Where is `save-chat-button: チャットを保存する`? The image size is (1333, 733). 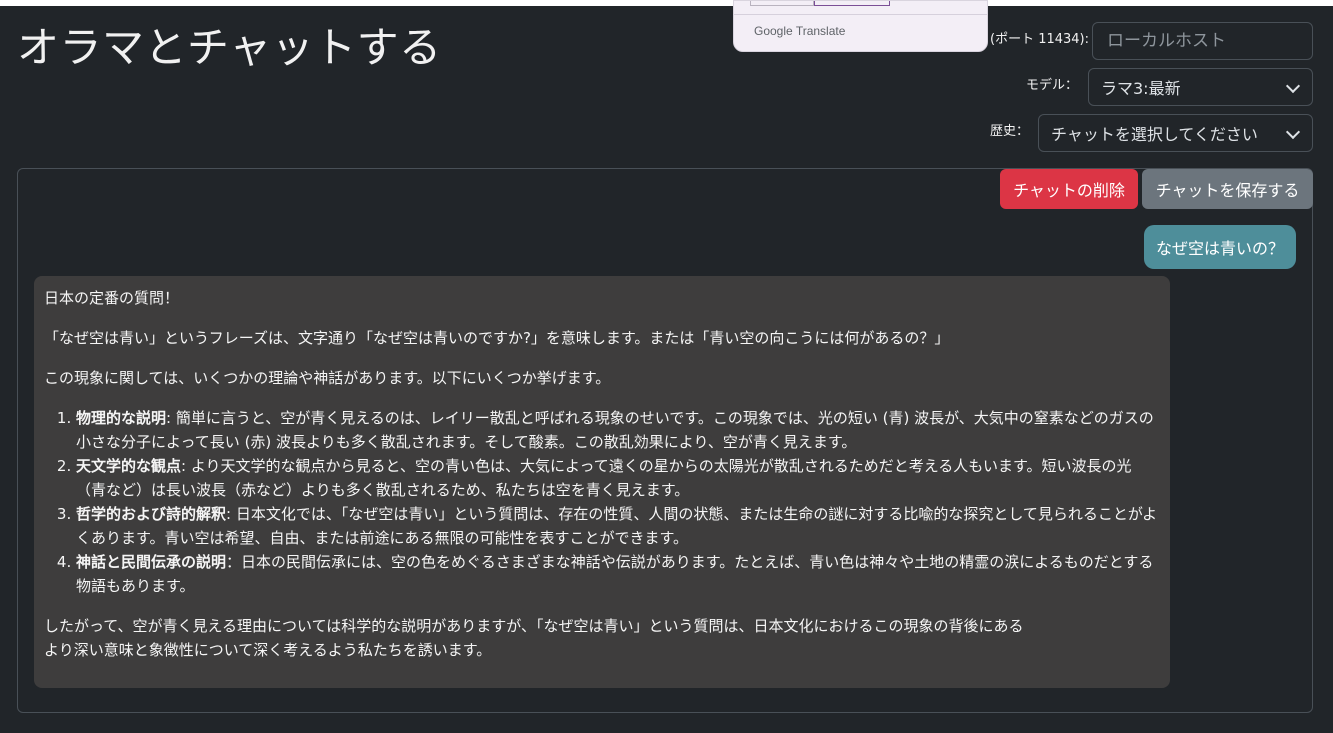 save-chat-button: チャットを保存する is located at coordinates (1227, 189).